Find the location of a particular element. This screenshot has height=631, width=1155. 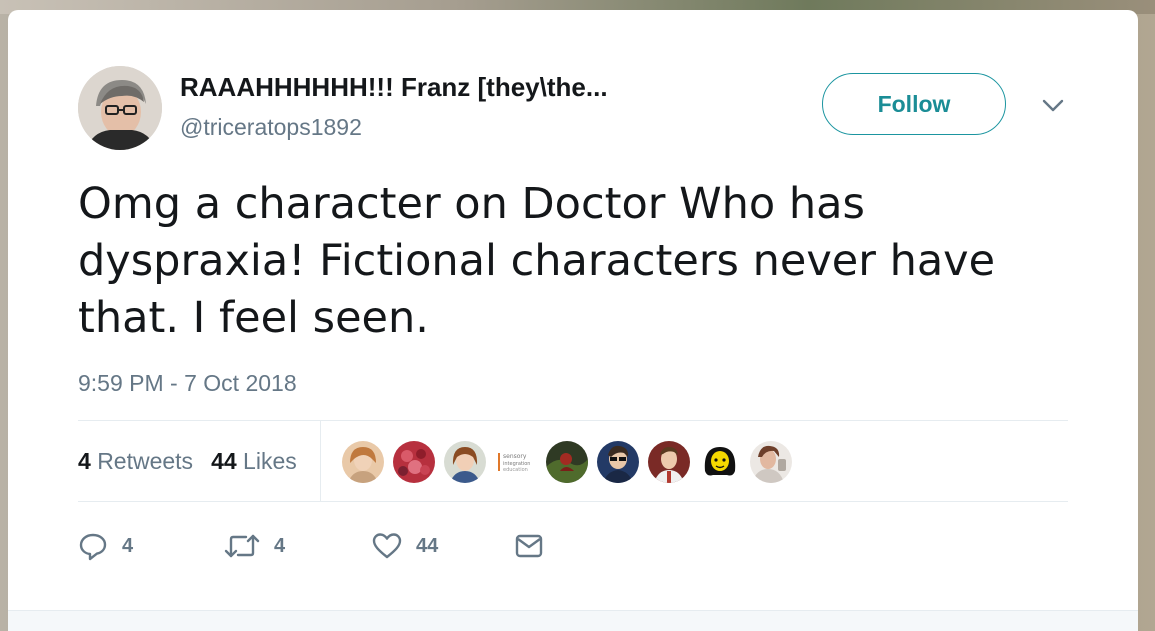

direct-message-button is located at coordinates (529, 546).